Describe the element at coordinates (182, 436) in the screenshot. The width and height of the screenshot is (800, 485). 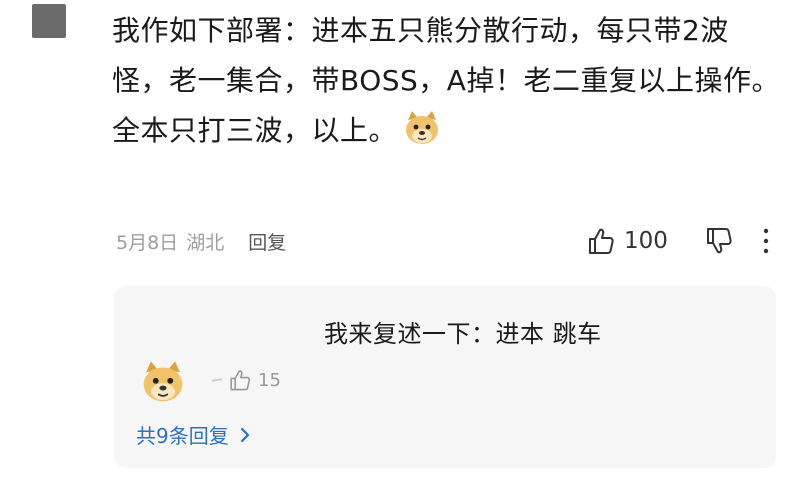
I see `view-all-replies-label: 共9条回复` at that location.